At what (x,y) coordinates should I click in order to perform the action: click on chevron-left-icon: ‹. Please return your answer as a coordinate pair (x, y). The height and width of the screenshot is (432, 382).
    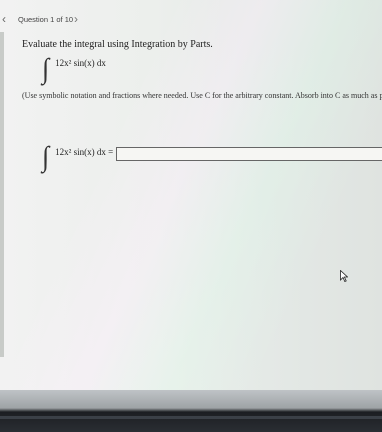
    Looking at the image, I should click on (4, 19).